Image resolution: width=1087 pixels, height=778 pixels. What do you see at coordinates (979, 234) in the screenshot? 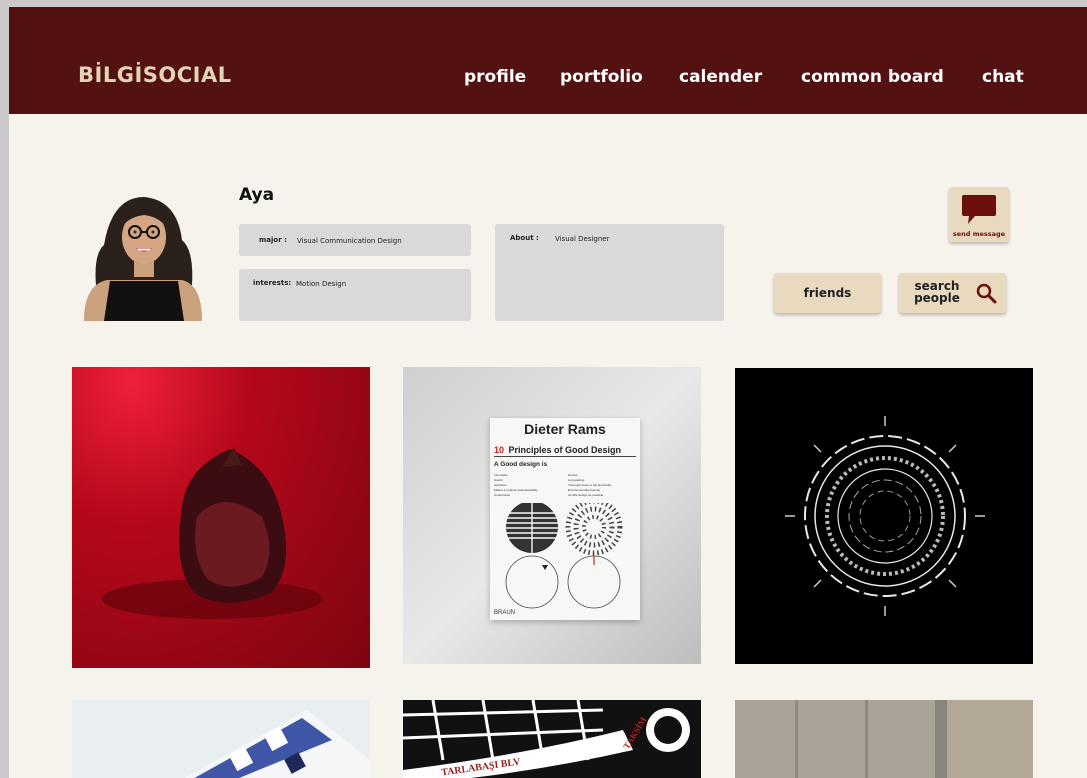
I see `send-message-label: send message` at bounding box center [979, 234].